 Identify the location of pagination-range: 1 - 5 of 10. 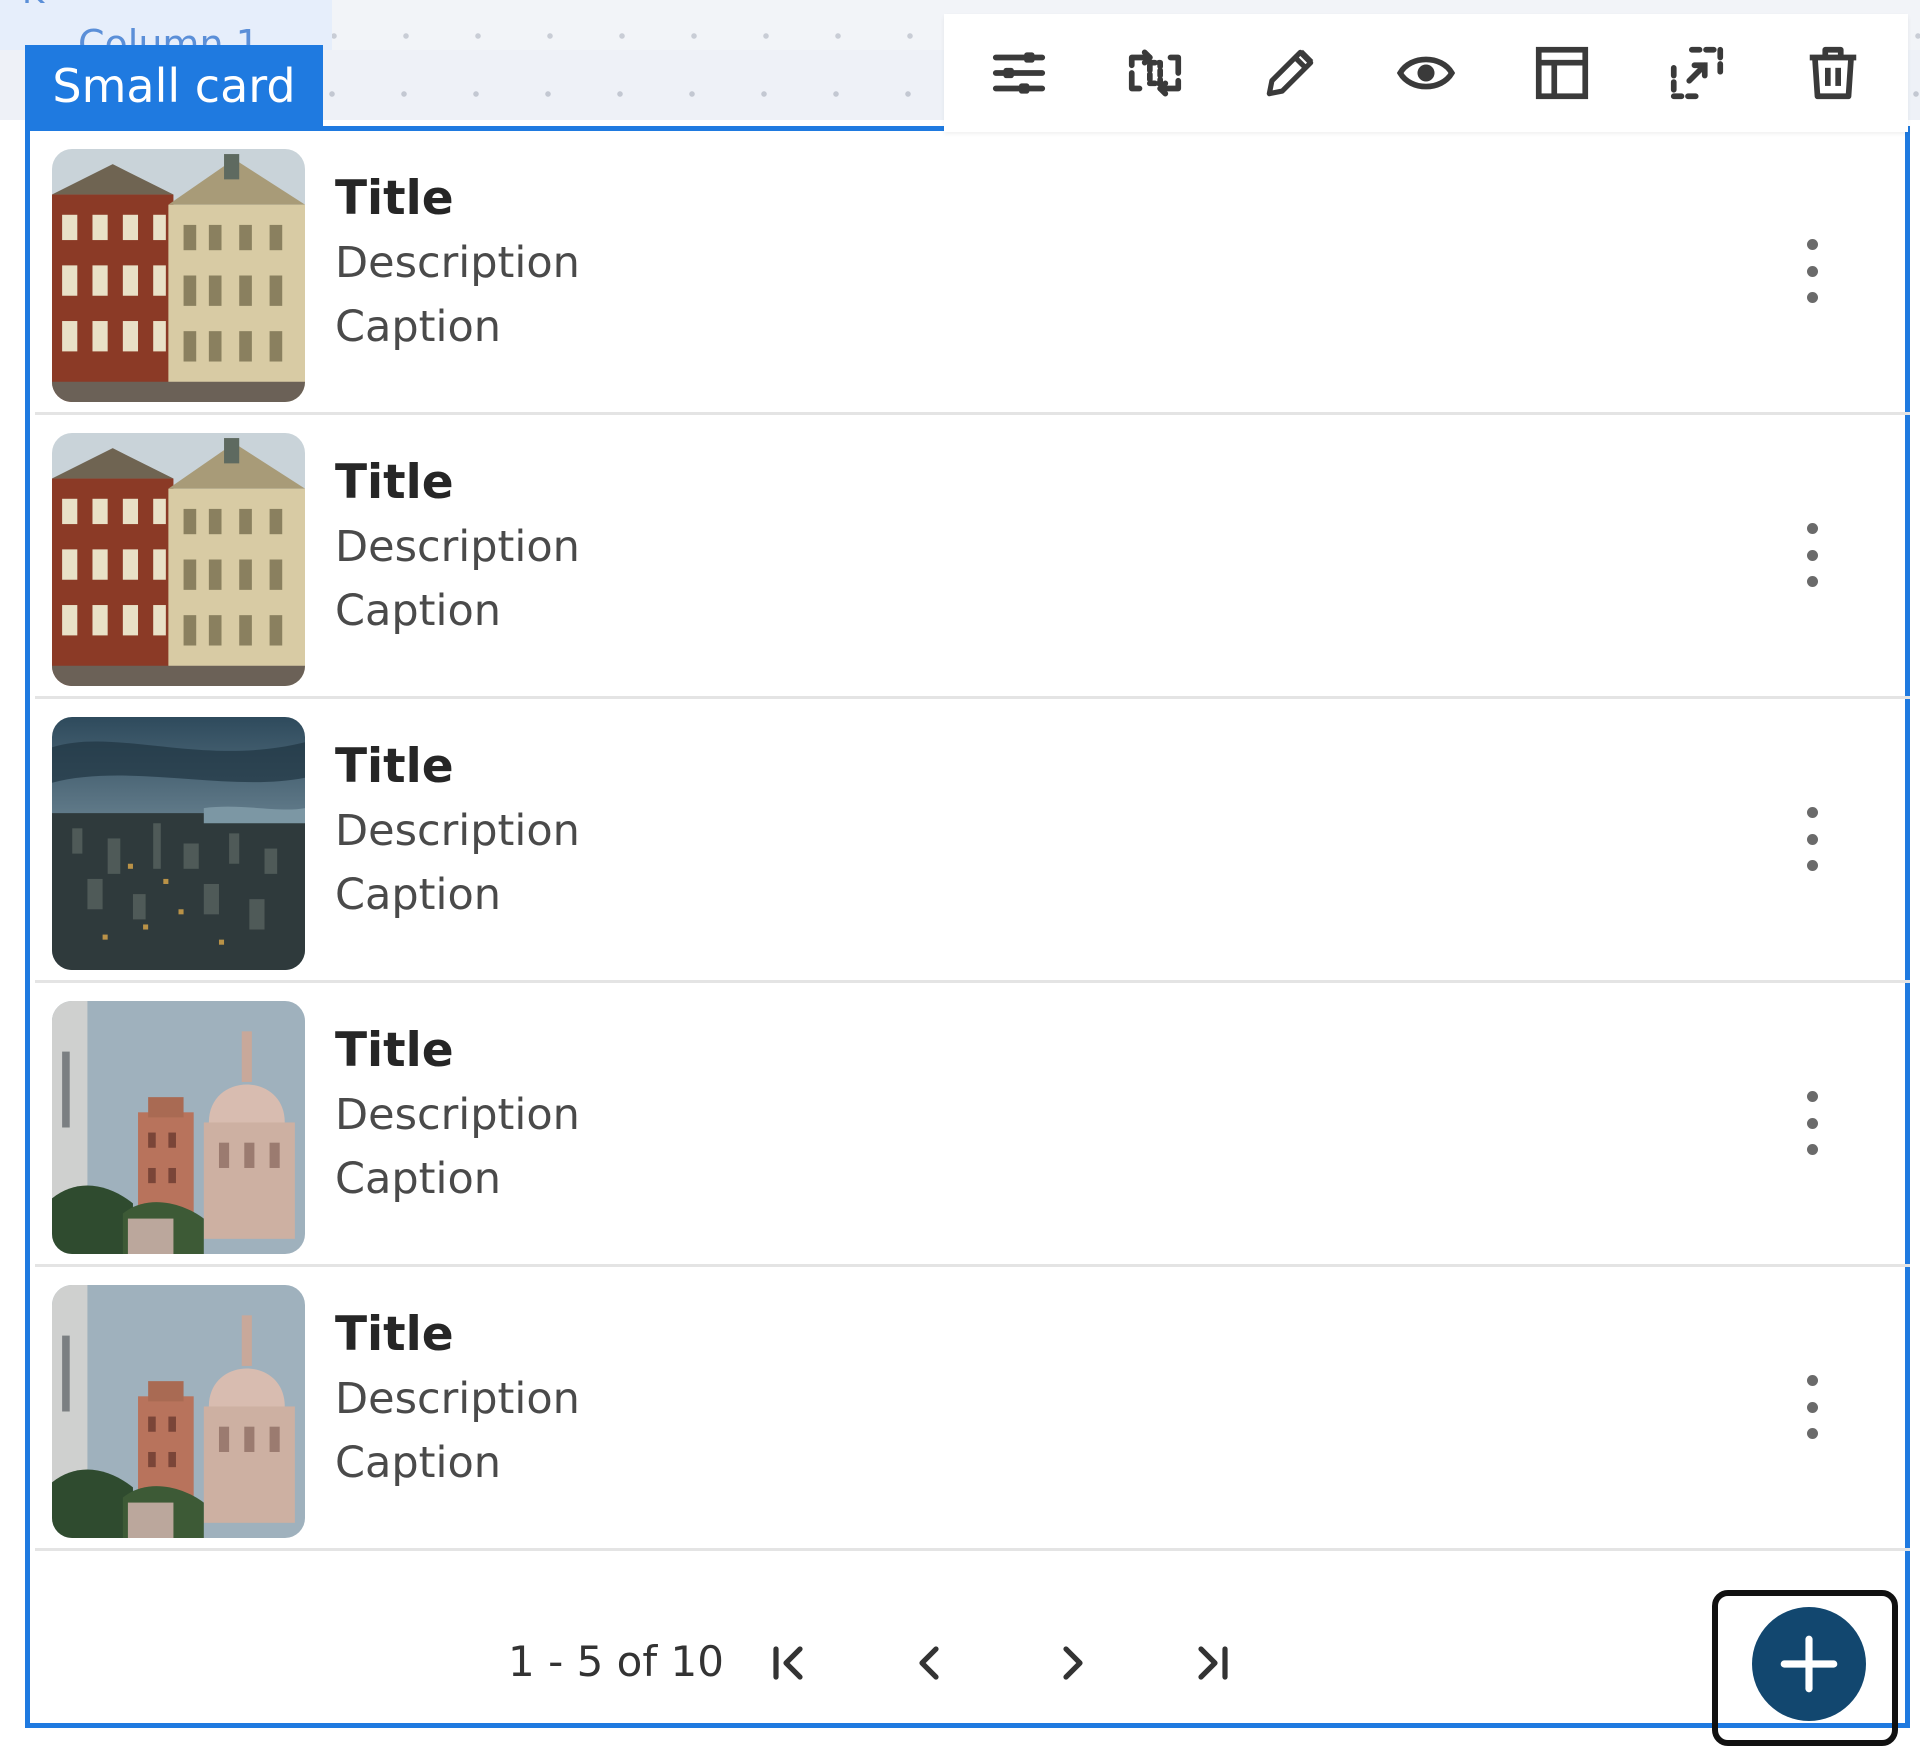
(616, 1661).